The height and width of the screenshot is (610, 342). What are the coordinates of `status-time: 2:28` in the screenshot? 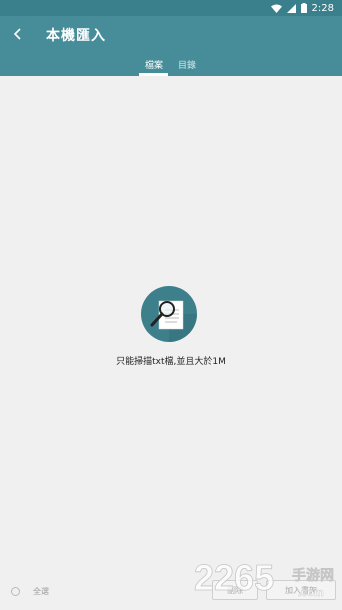 It's located at (322, 8).